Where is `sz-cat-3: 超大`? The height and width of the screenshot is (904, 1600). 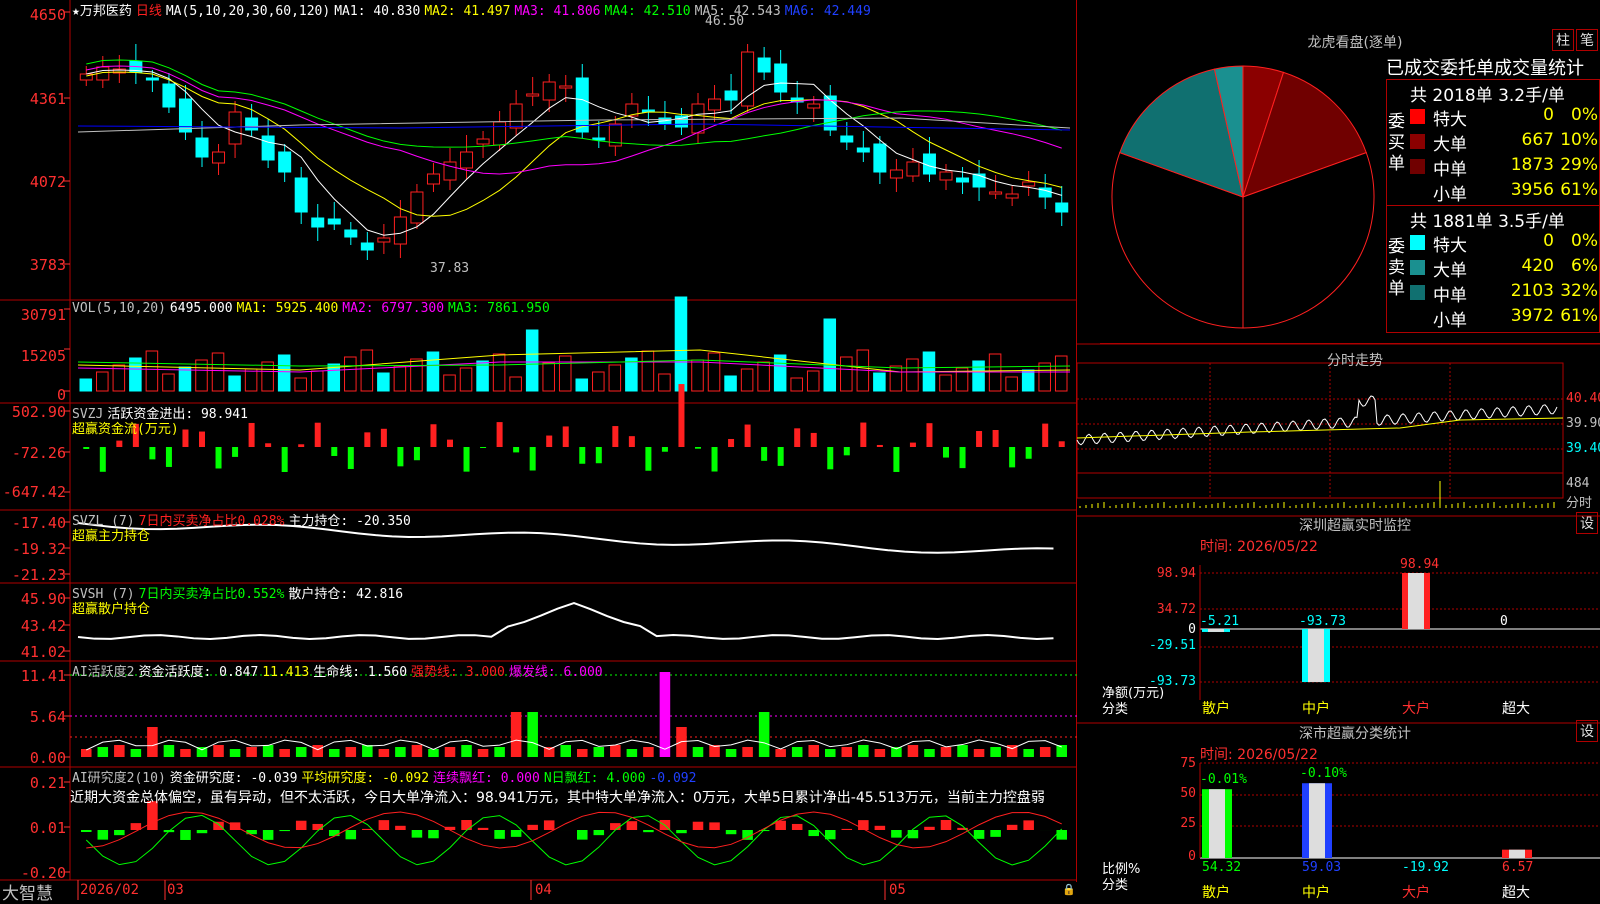 sz-cat-3: 超大 is located at coordinates (1516, 708).